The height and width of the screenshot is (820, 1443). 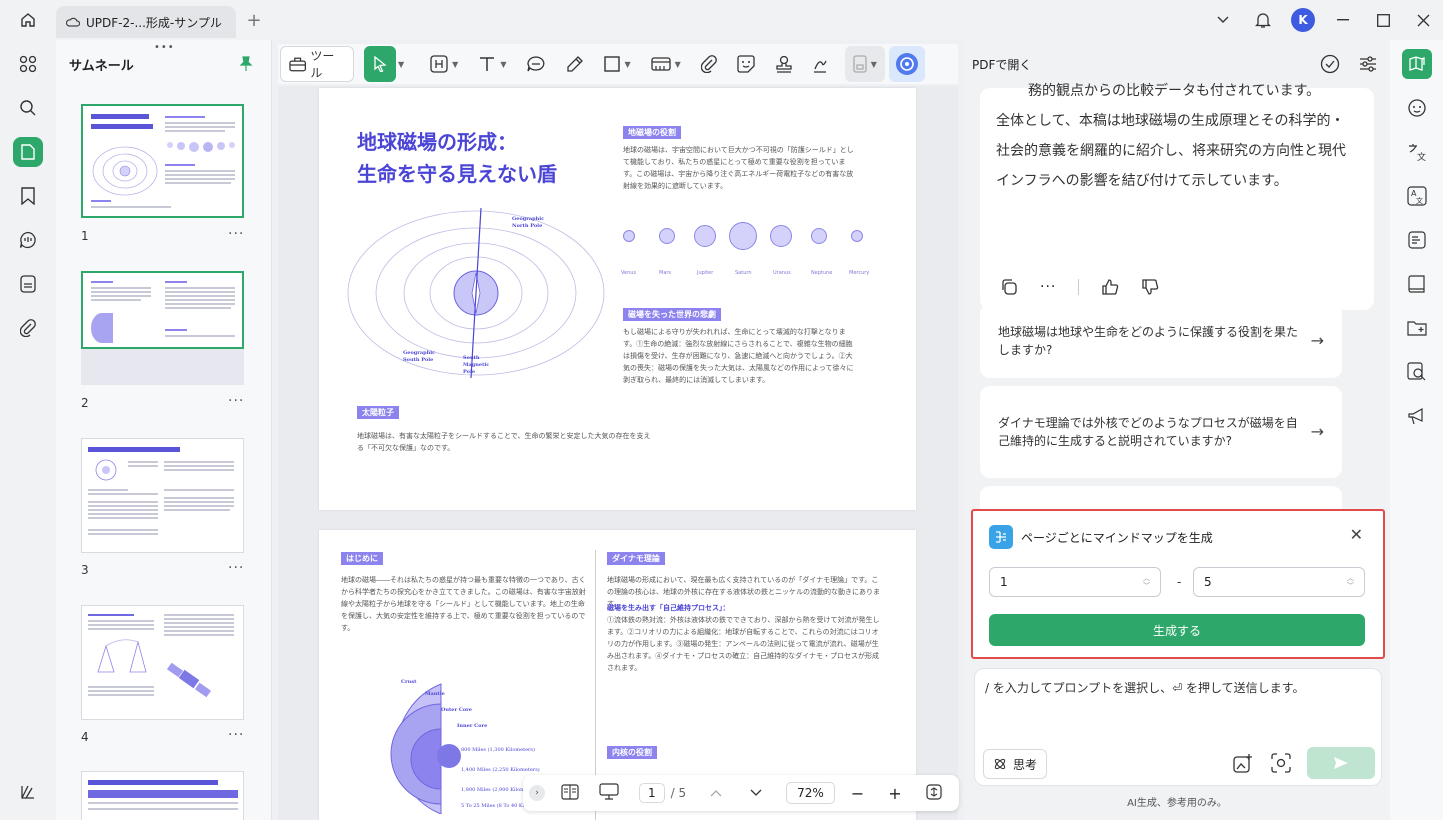 I want to click on more-icon: ···, so click(x=1048, y=287).